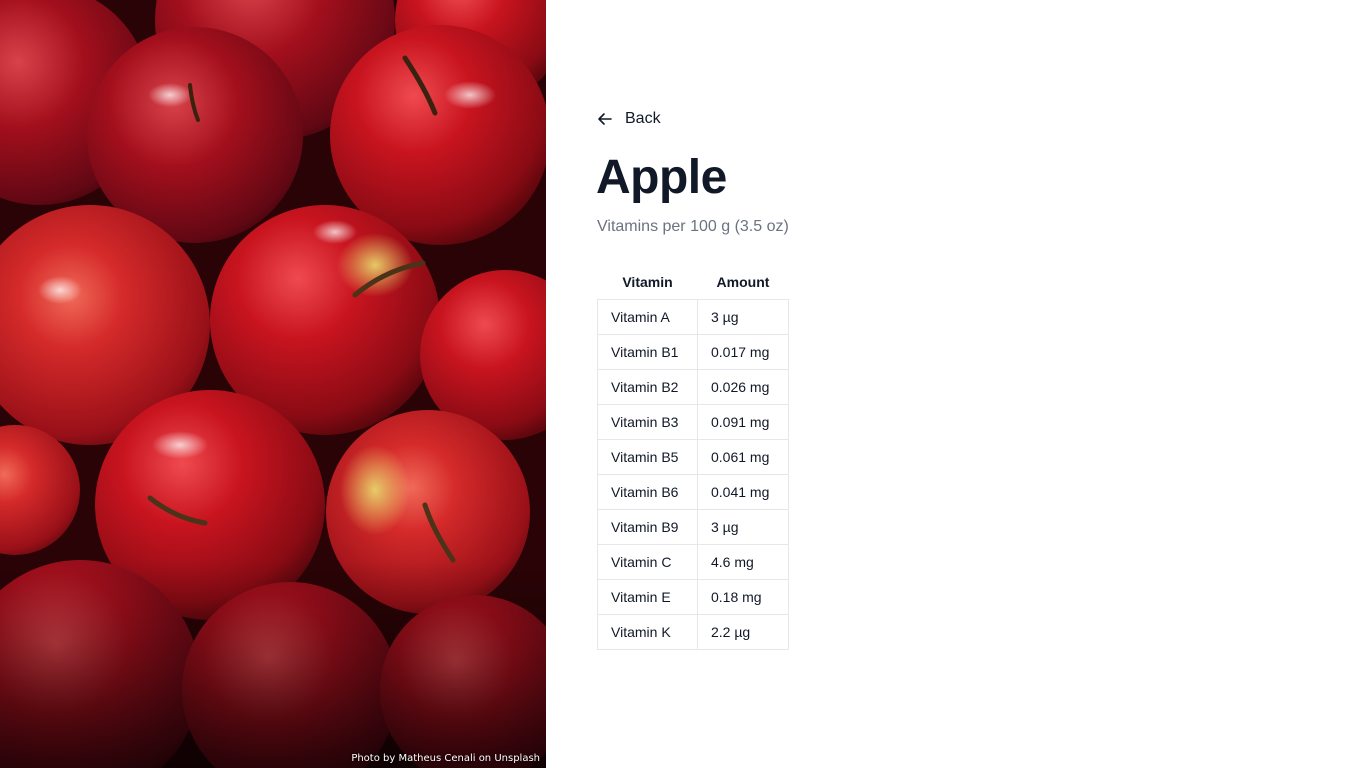 The width and height of the screenshot is (1366, 768). Describe the element at coordinates (743, 387) in the screenshot. I see `vitamin-amount: 0.026 mg` at that location.